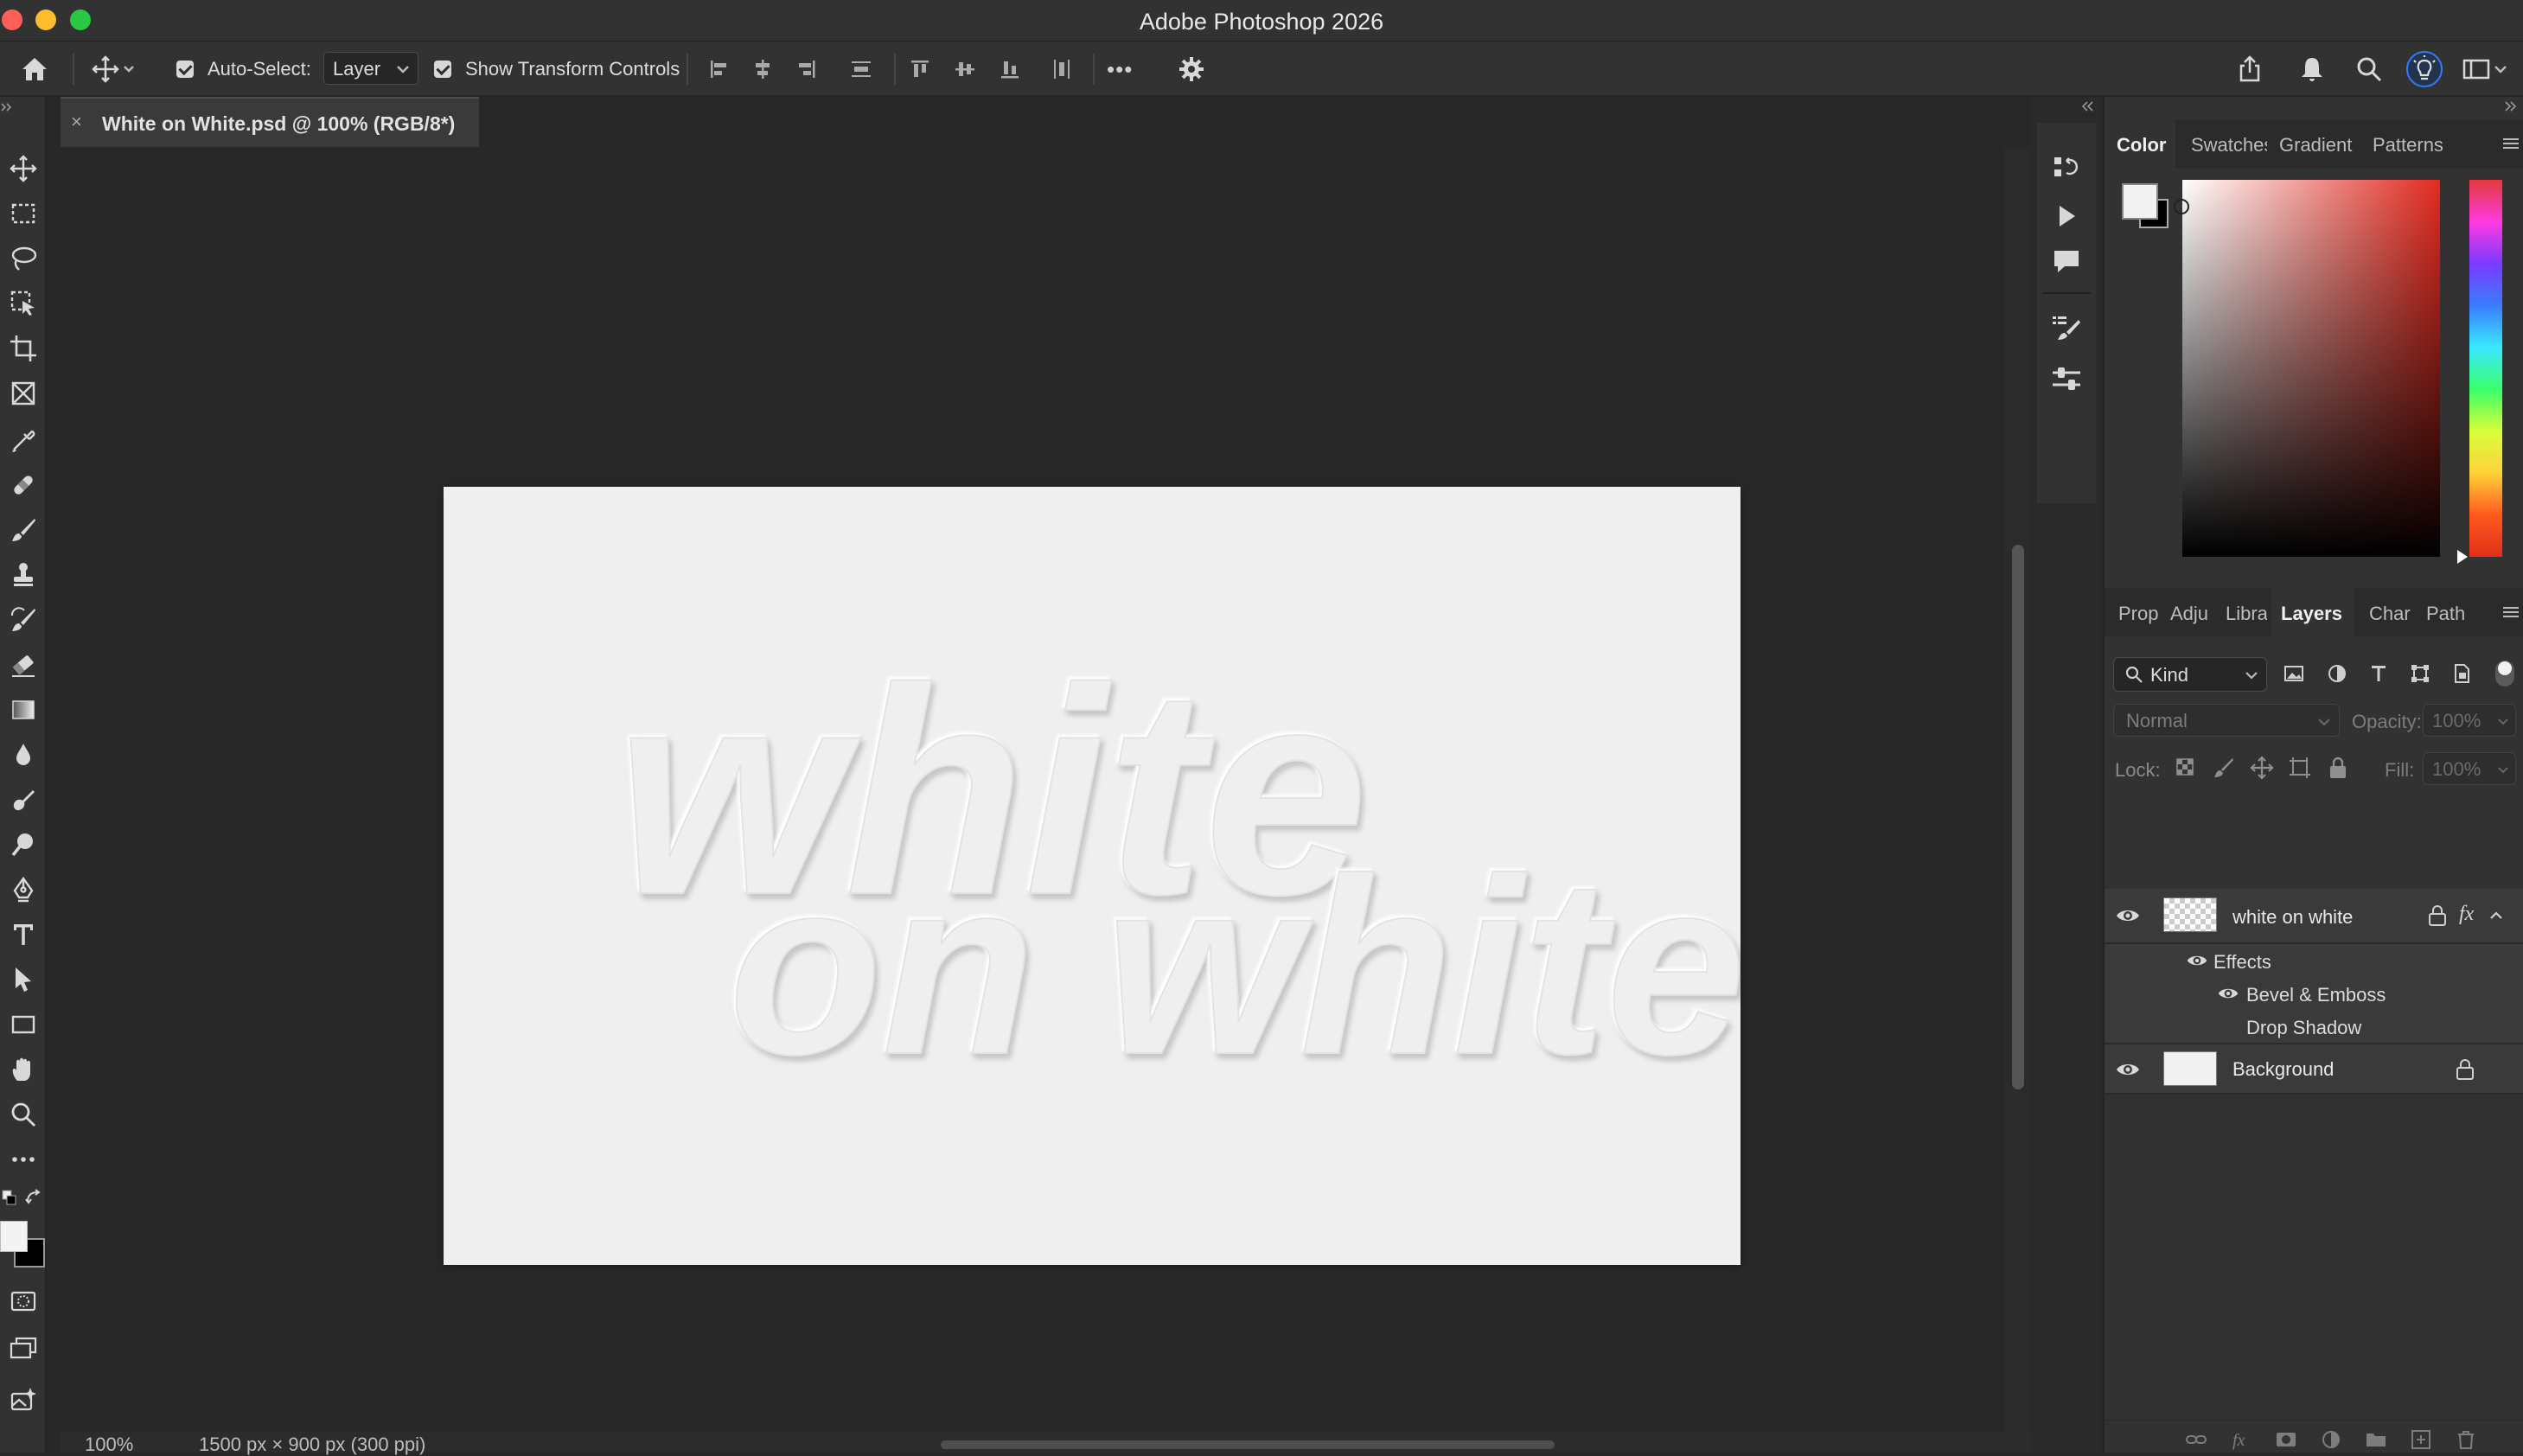 The width and height of the screenshot is (2523, 1456). I want to click on tab-paths: Path, so click(2445, 612).